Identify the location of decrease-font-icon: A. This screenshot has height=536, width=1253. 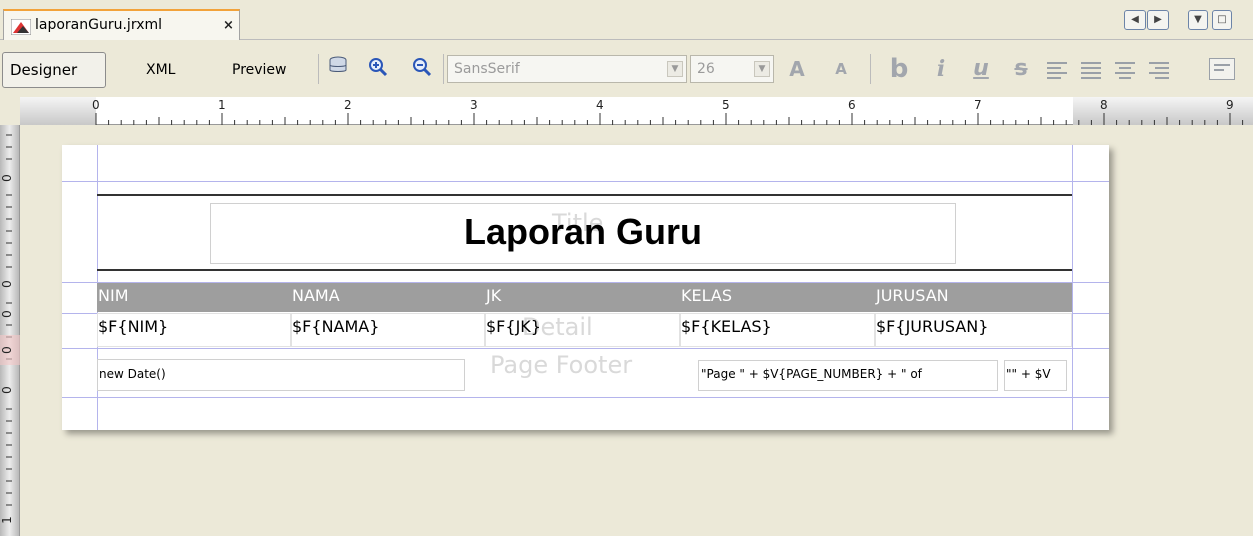
(841, 69).